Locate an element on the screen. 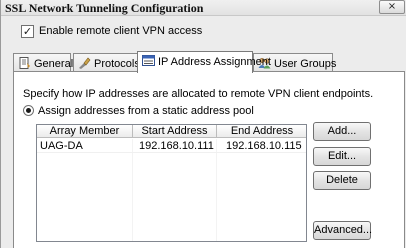 The width and height of the screenshot is (406, 248). tab-strip: General Protocols IP Address Assignment is located at coordinates (209, 62).